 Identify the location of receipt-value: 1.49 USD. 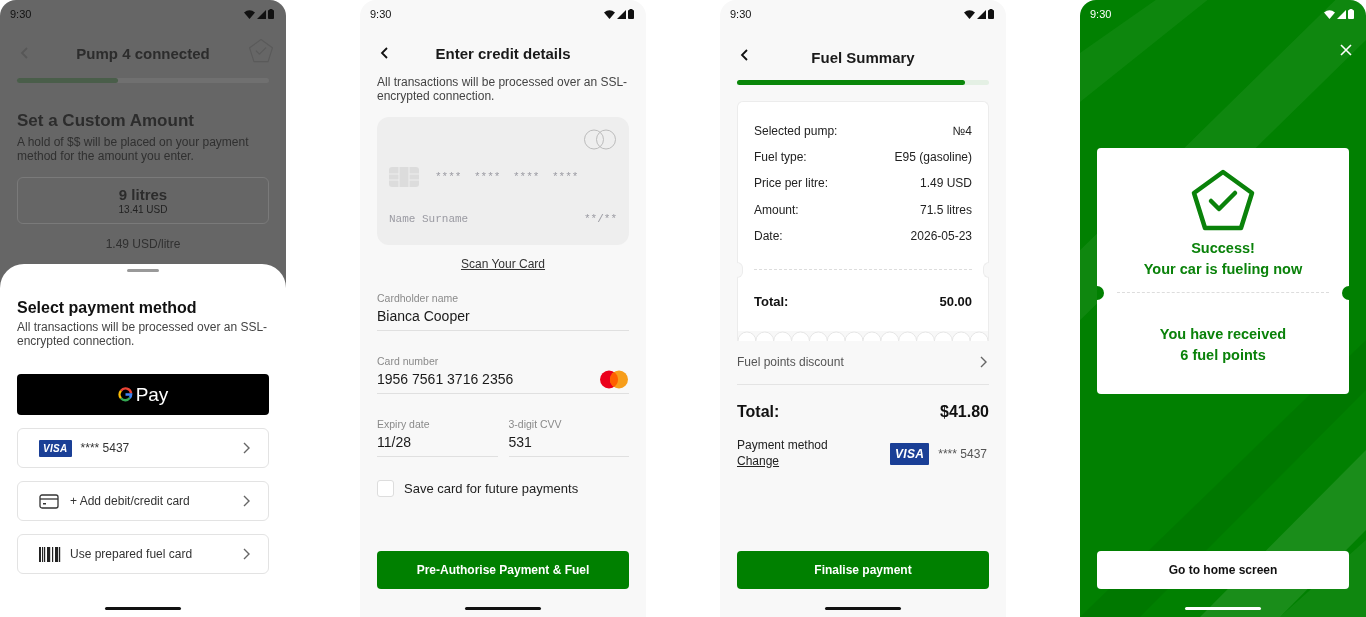
(945, 184).